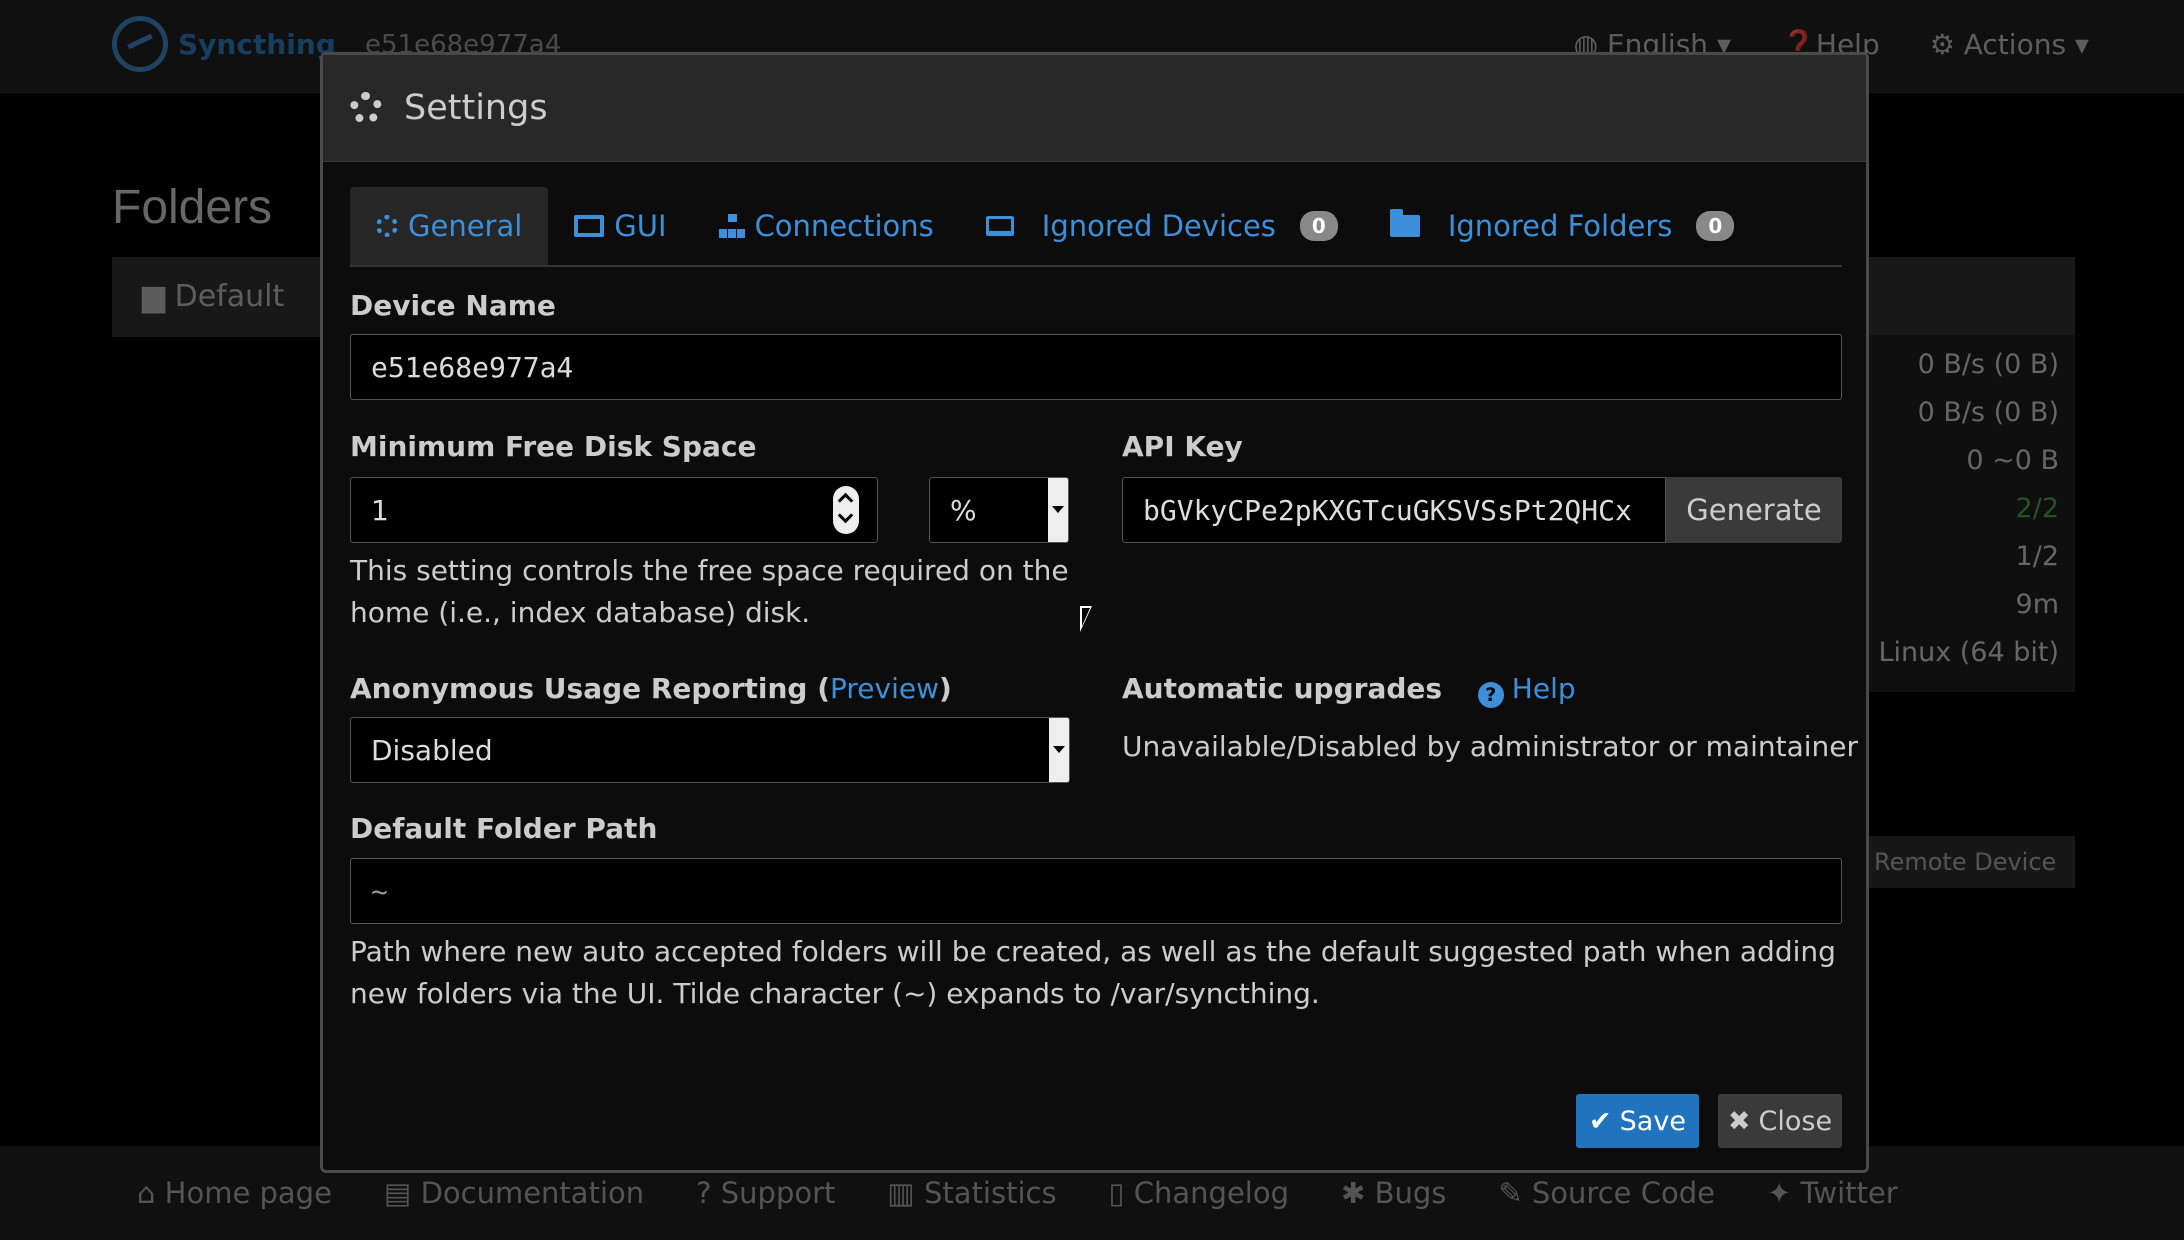  What do you see at coordinates (1637, 1121) in the screenshot?
I see `save-button: ✔ Save` at bounding box center [1637, 1121].